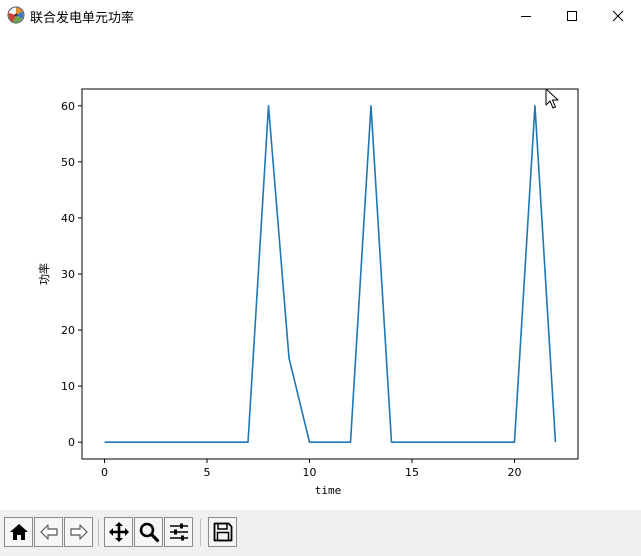 The height and width of the screenshot is (556, 641). I want to click on sliders-icon, so click(178, 532).